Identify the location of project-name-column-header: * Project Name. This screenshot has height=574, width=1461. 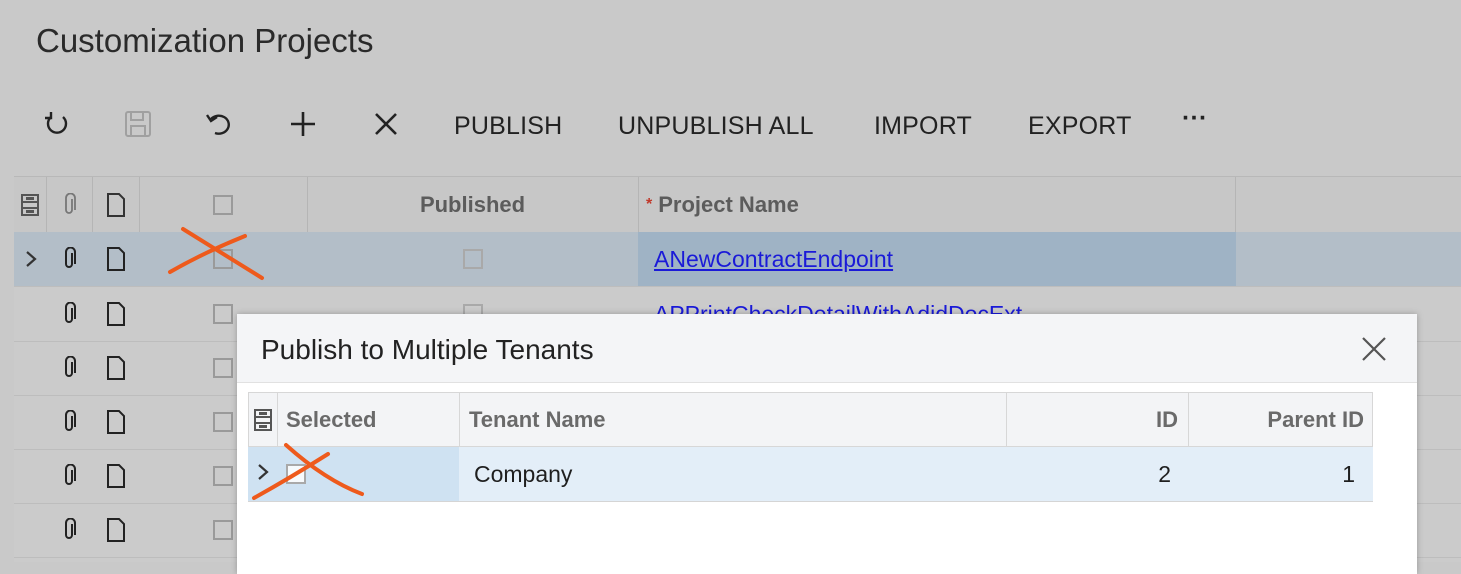
(937, 204).